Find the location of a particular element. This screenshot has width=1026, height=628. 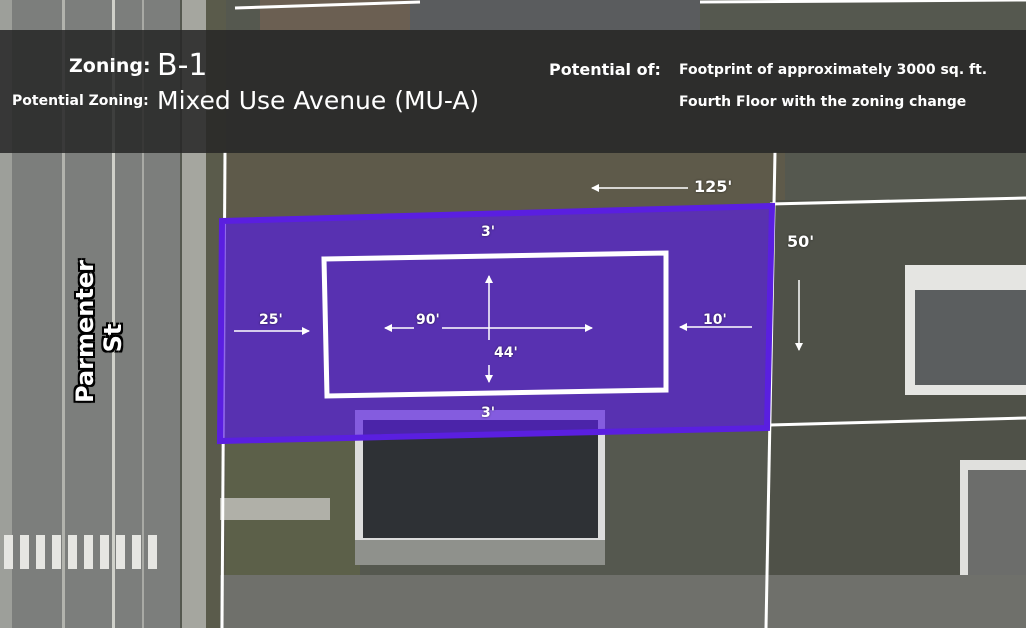

building-south-eave is located at coordinates (480, 552).